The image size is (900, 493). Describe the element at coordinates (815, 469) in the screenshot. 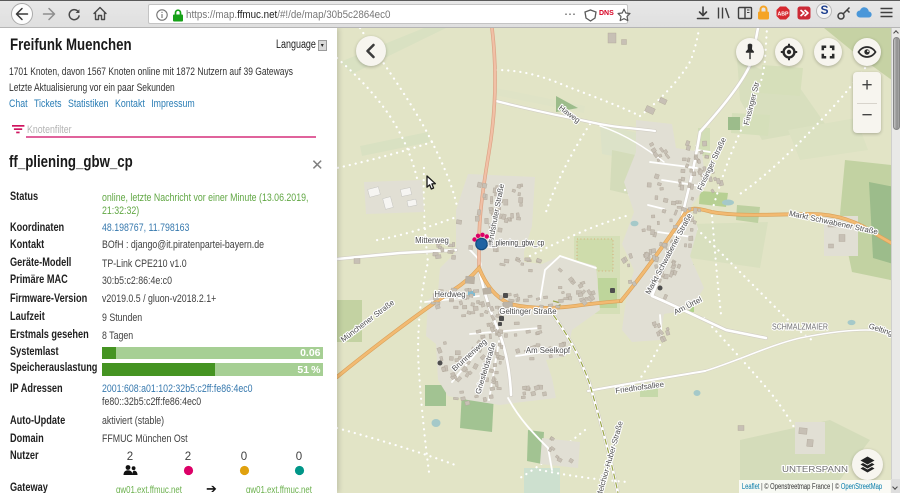

I see `svg-text: UNTERSPANN` at that location.